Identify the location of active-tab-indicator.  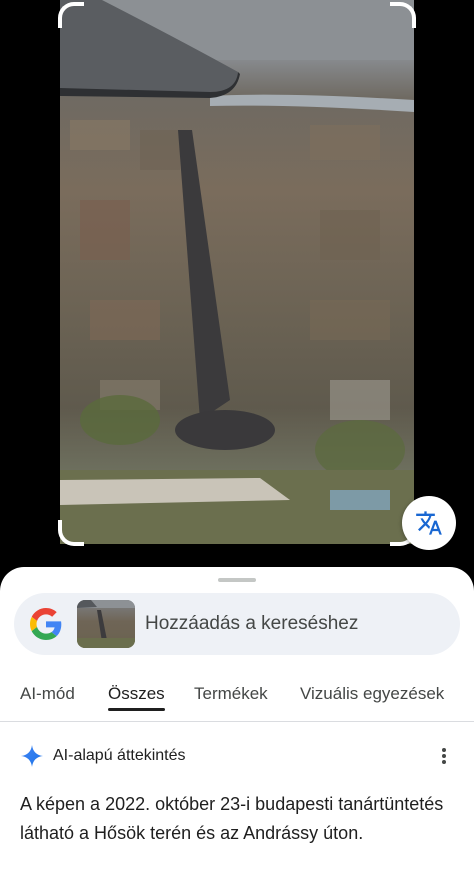
(136, 709).